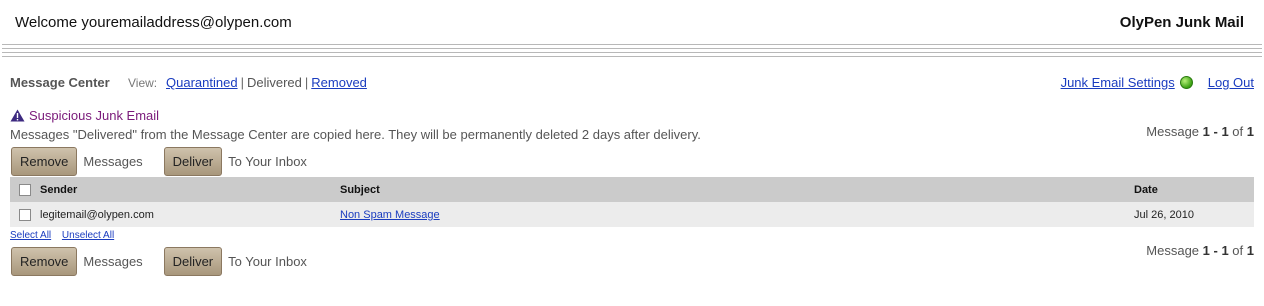  I want to click on column-subject: Subject, so click(737, 189).